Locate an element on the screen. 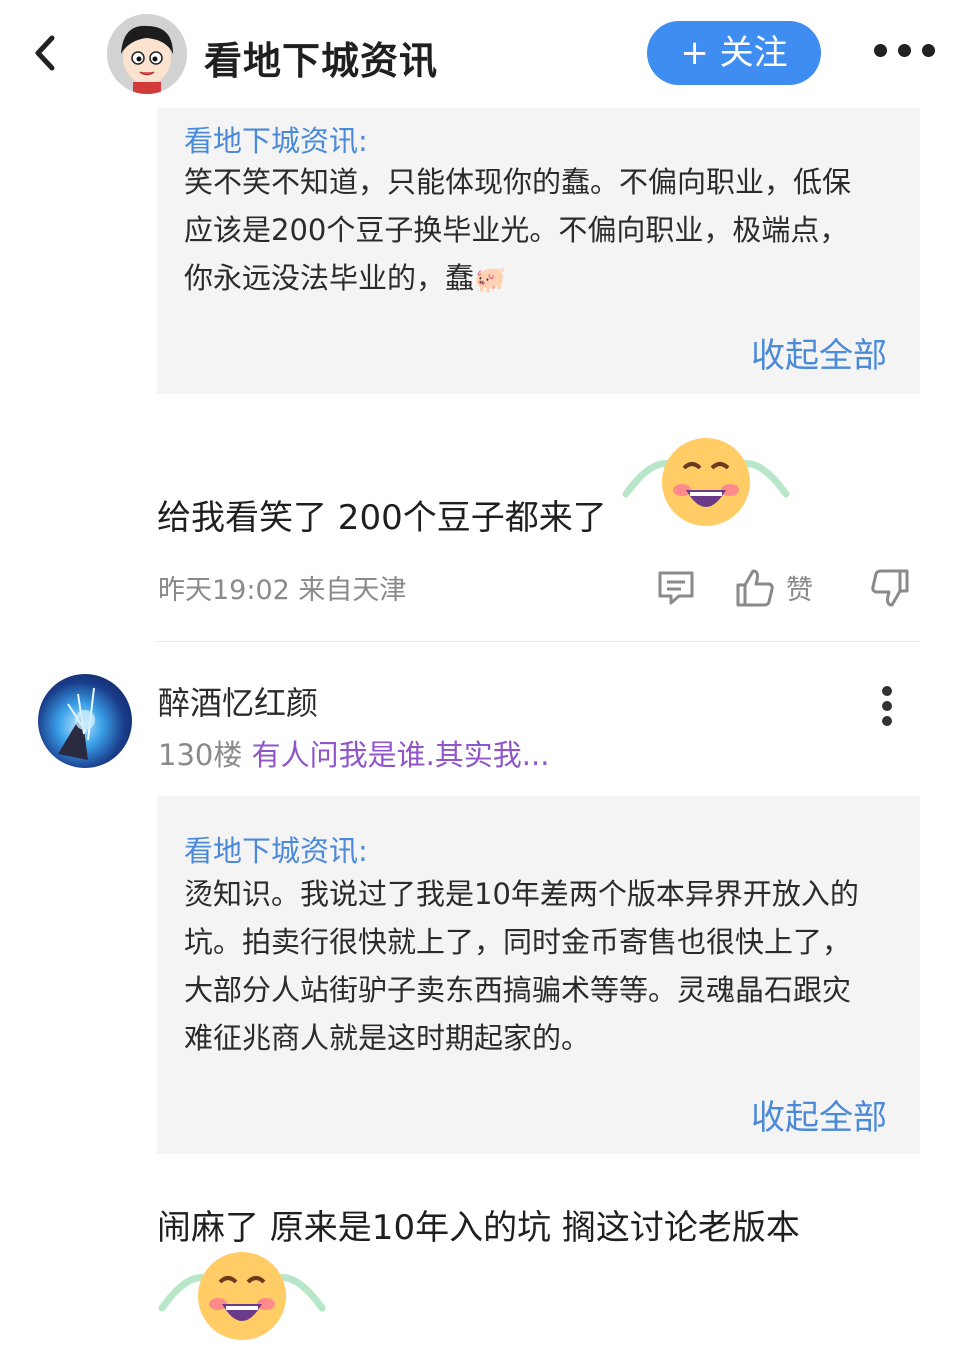  quote-line: 难征兆商人就是这时期起家的。 is located at coordinates (387, 1038).